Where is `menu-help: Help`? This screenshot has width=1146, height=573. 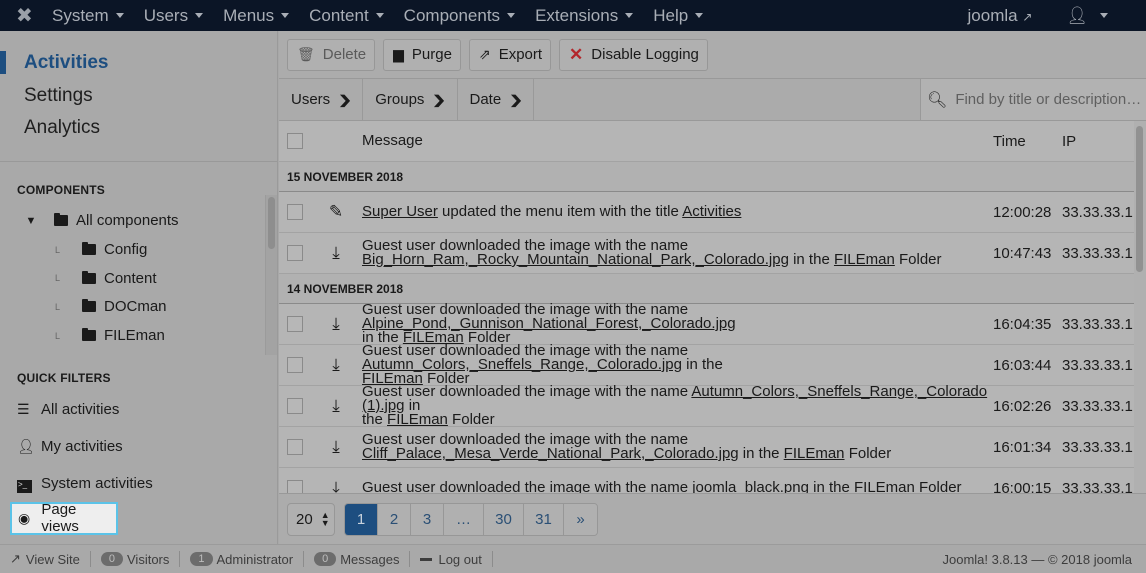
menu-help: Help is located at coordinates (678, 16).